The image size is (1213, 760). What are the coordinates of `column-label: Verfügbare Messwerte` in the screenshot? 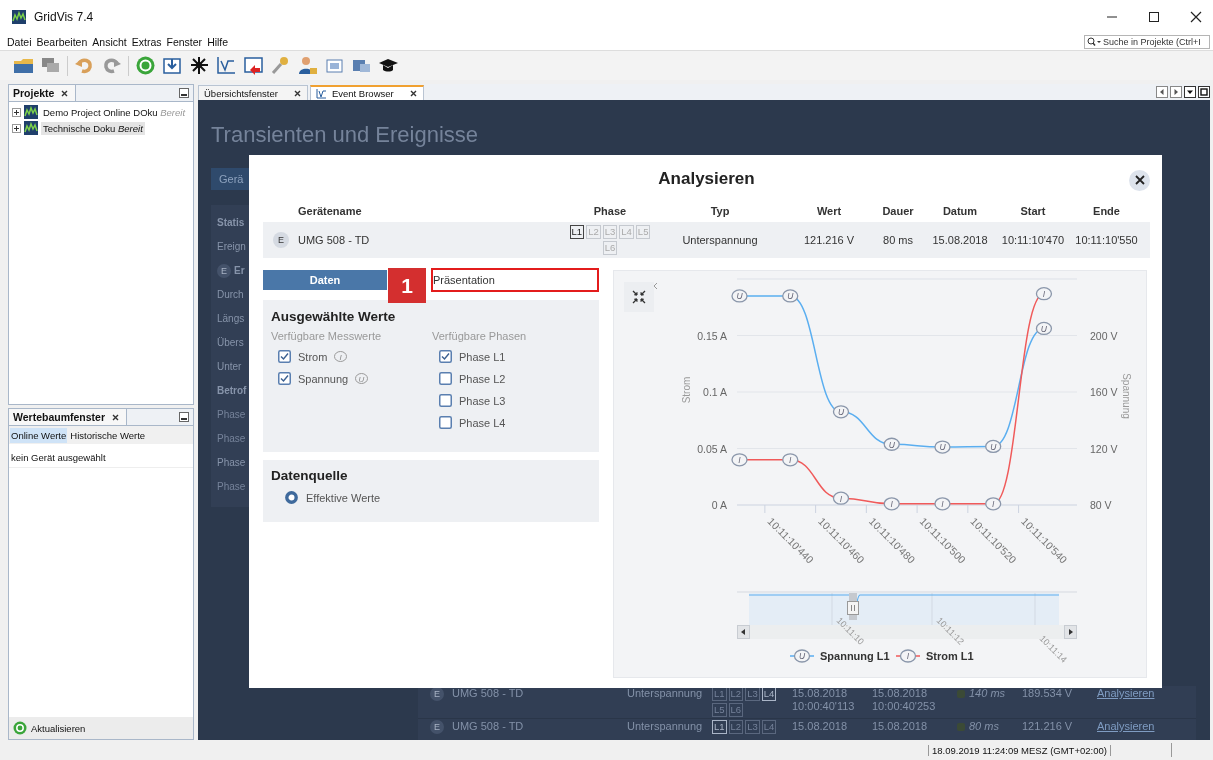 It's located at (327, 336).